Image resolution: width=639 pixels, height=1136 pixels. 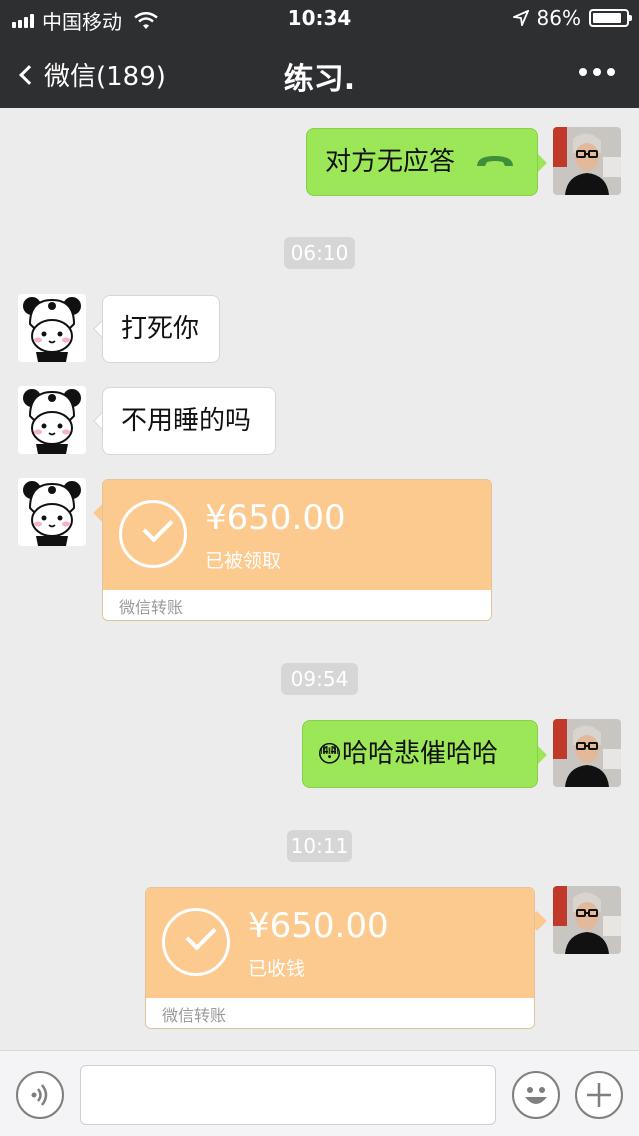 What do you see at coordinates (597, 72) in the screenshot?
I see `more-icon` at bounding box center [597, 72].